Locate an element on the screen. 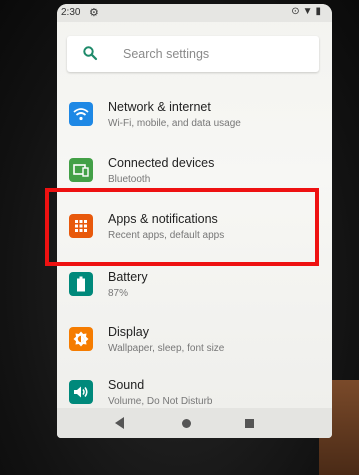 Image resolution: width=359 pixels, height=475 pixels. navigation-bar is located at coordinates (194, 423).